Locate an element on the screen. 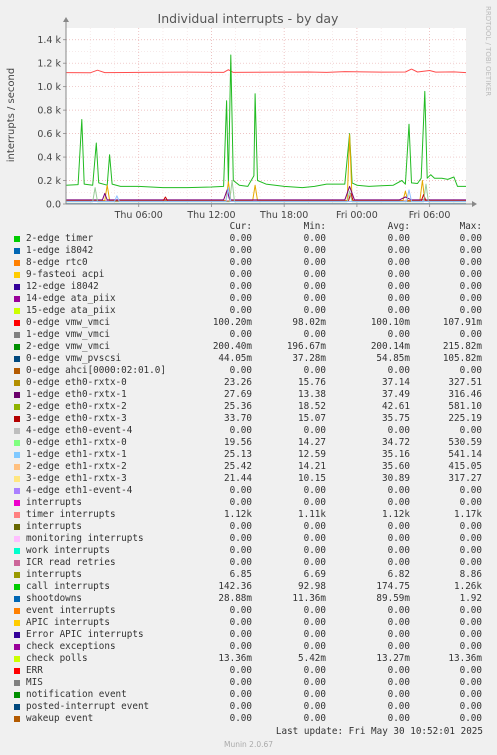  y-tick-label: 0.4 k is located at coordinates (49, 158).